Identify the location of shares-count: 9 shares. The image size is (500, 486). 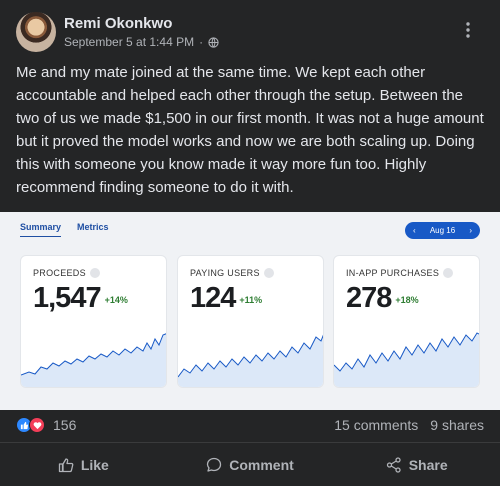
(457, 425).